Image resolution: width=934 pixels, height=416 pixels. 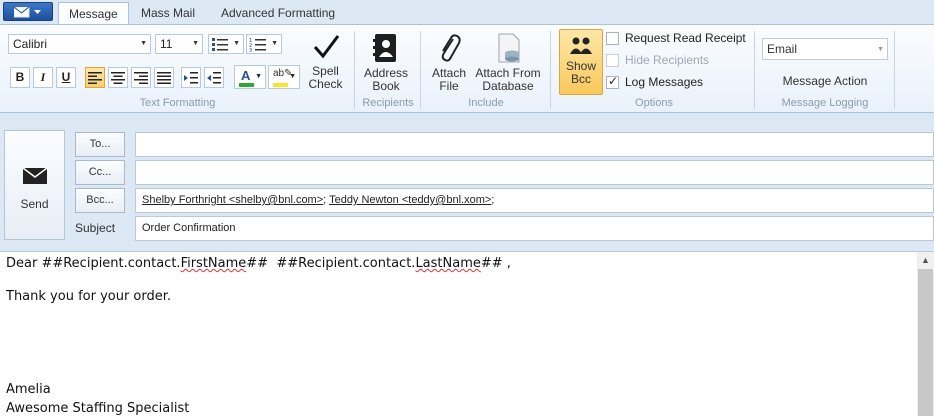 What do you see at coordinates (284, 77) in the screenshot?
I see `highlight-color-button: ab✎ ▼` at bounding box center [284, 77].